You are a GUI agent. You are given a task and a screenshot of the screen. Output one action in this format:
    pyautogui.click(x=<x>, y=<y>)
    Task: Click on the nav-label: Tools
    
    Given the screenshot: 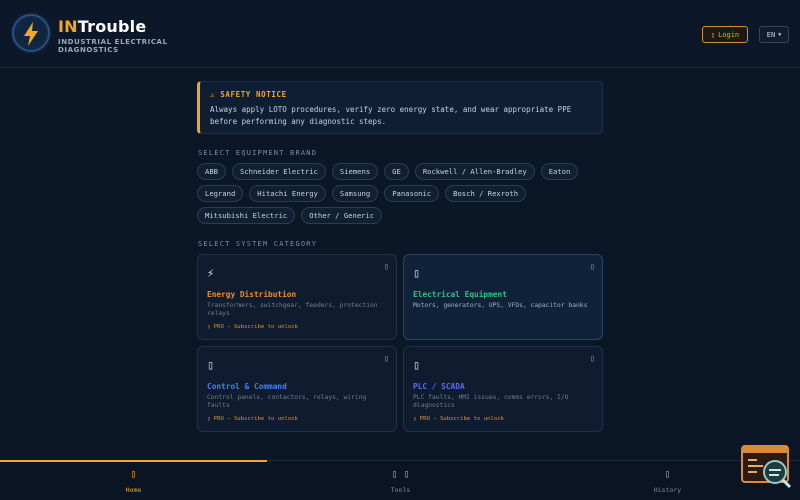 What is the action you would take?
    pyautogui.click(x=400, y=489)
    